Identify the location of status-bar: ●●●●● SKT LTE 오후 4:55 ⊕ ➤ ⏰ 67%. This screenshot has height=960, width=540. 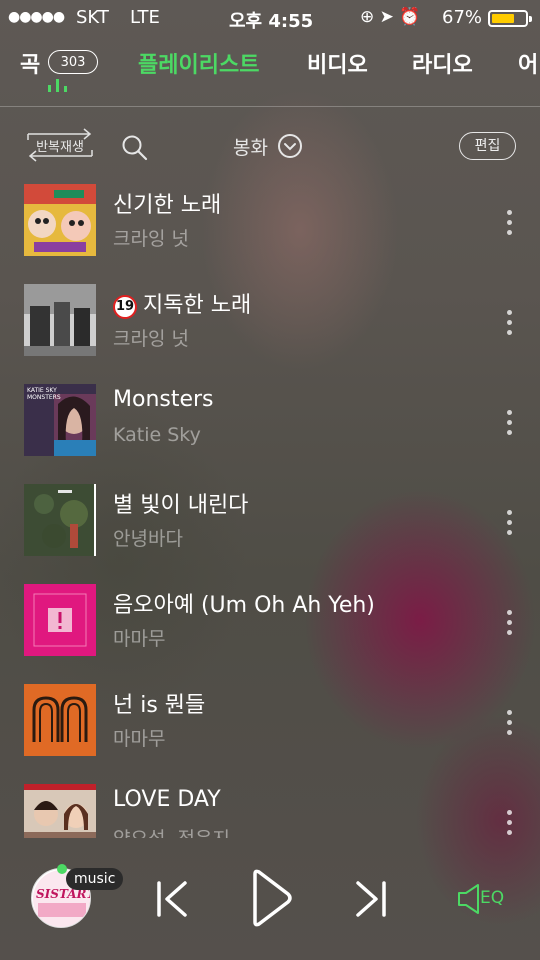
(270, 18).